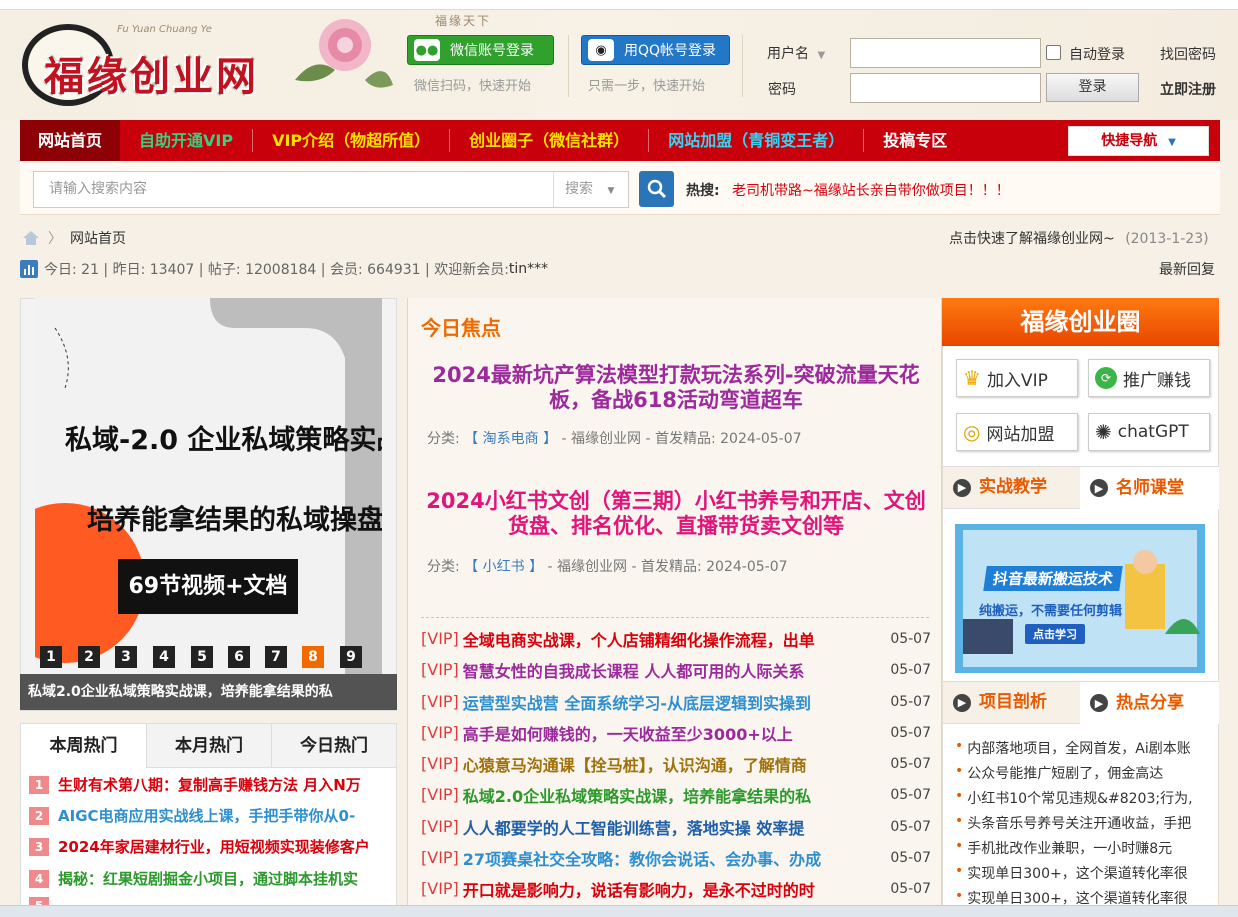 The height and width of the screenshot is (917, 1238). What do you see at coordinates (676, 826) in the screenshot?
I see `list-item: [VIP] 人人都要学的人工智能训练营，落地实操 效率提 05-07` at bounding box center [676, 826].